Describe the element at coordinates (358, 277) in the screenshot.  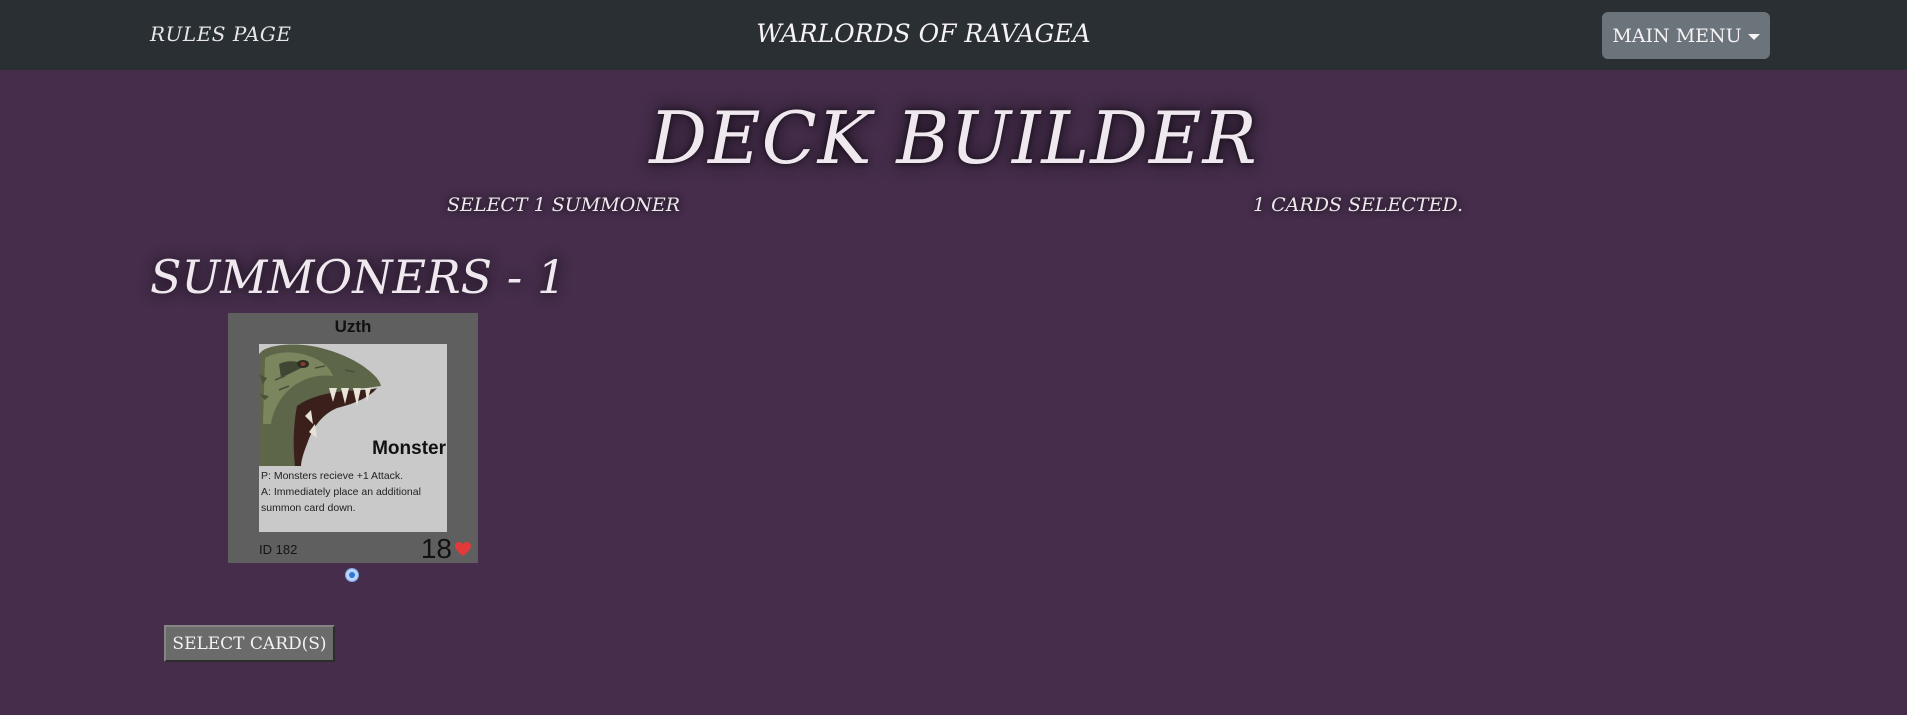
I see `summoners-section-title: Summoners - 1` at that location.